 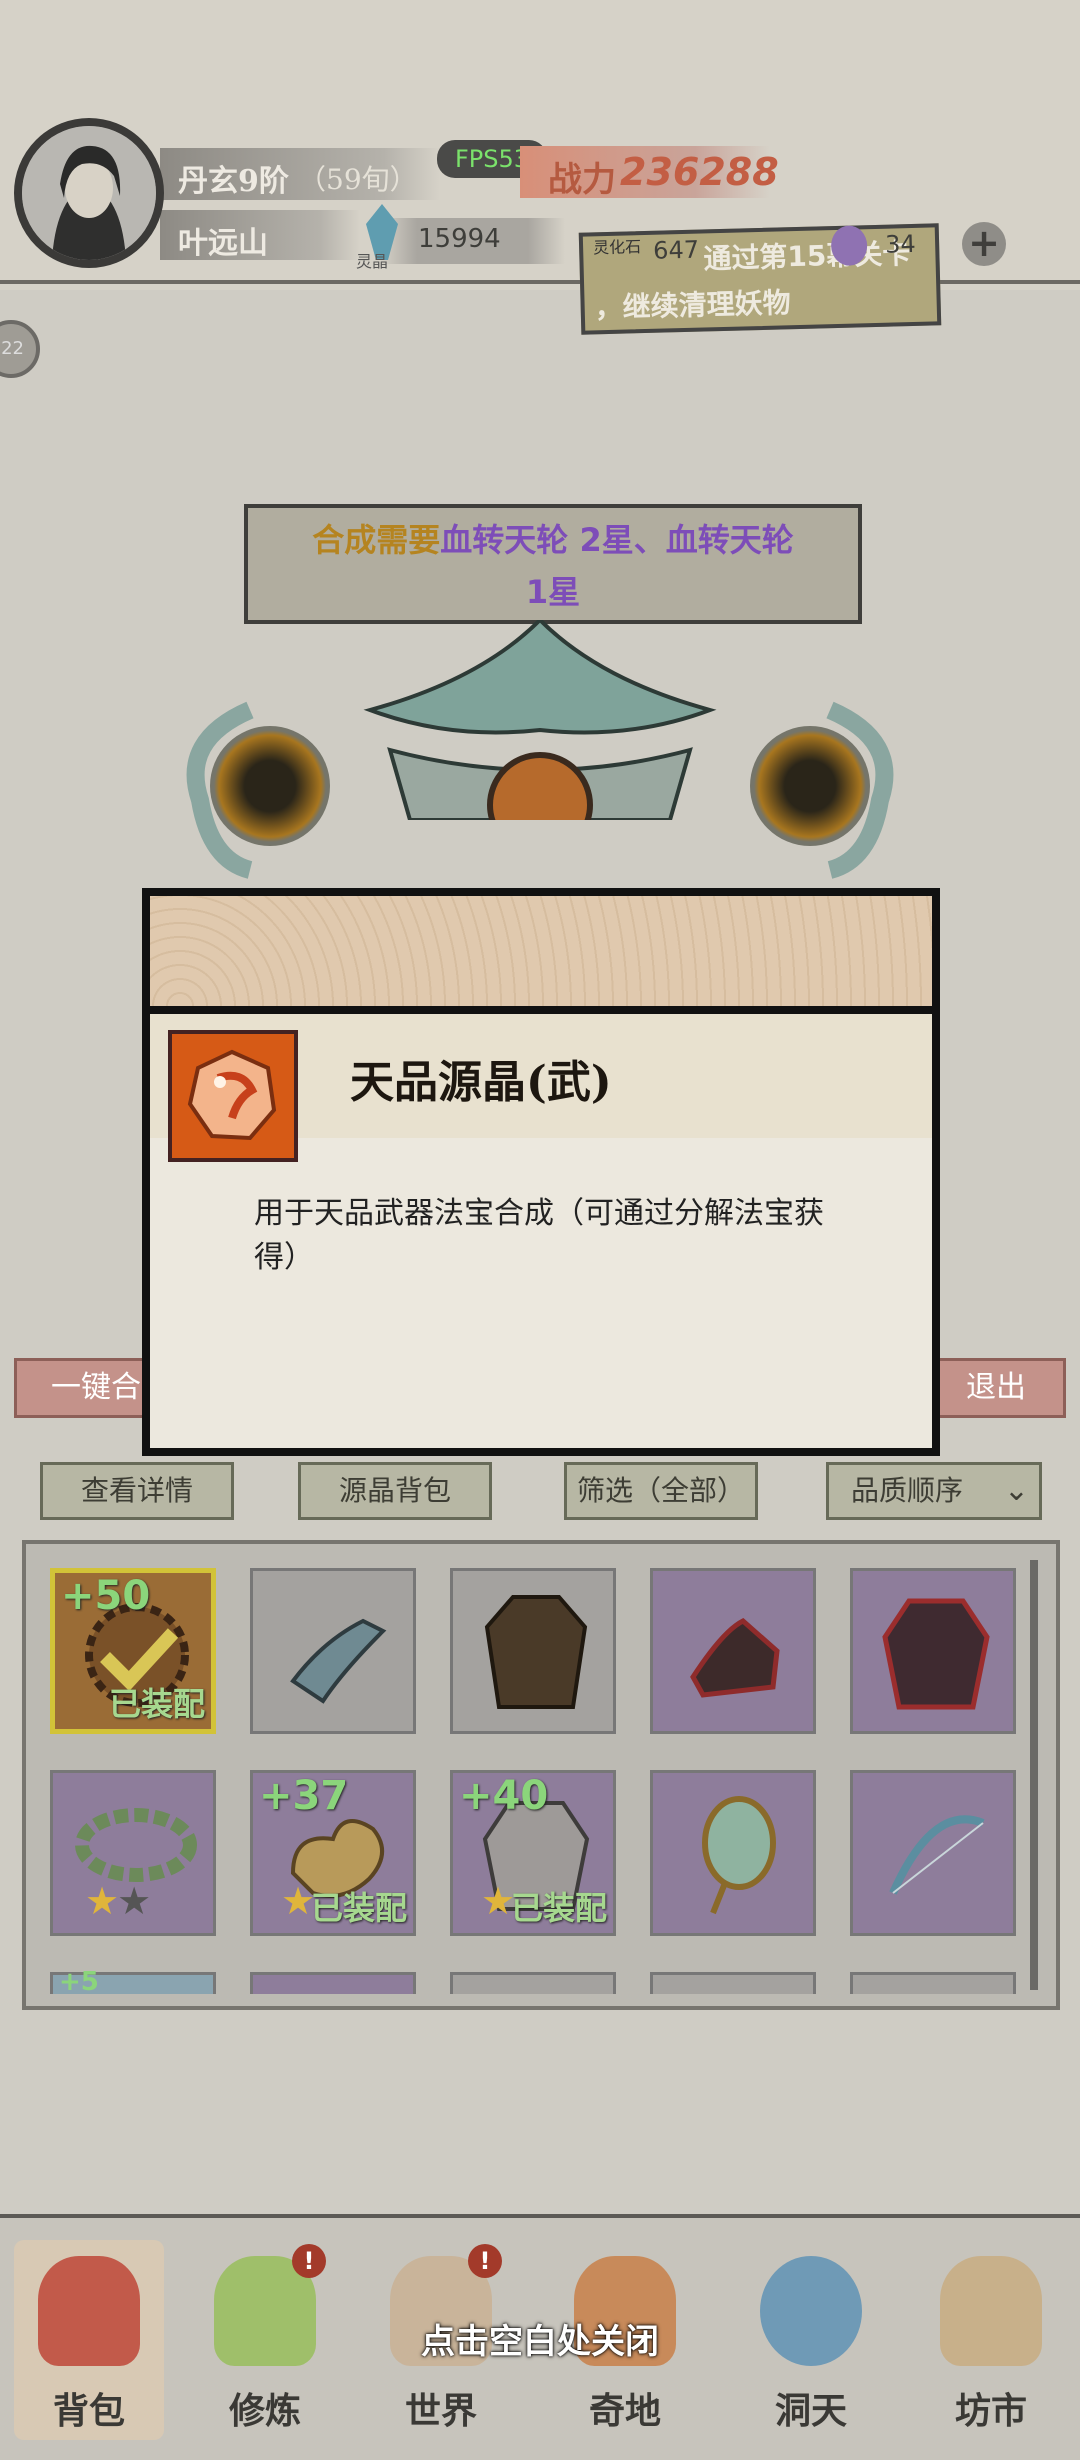 What do you see at coordinates (553, 564) in the screenshot?
I see `synthesis-requirement: 合成需要血转天轮 2星、血转天轮 1星` at bounding box center [553, 564].